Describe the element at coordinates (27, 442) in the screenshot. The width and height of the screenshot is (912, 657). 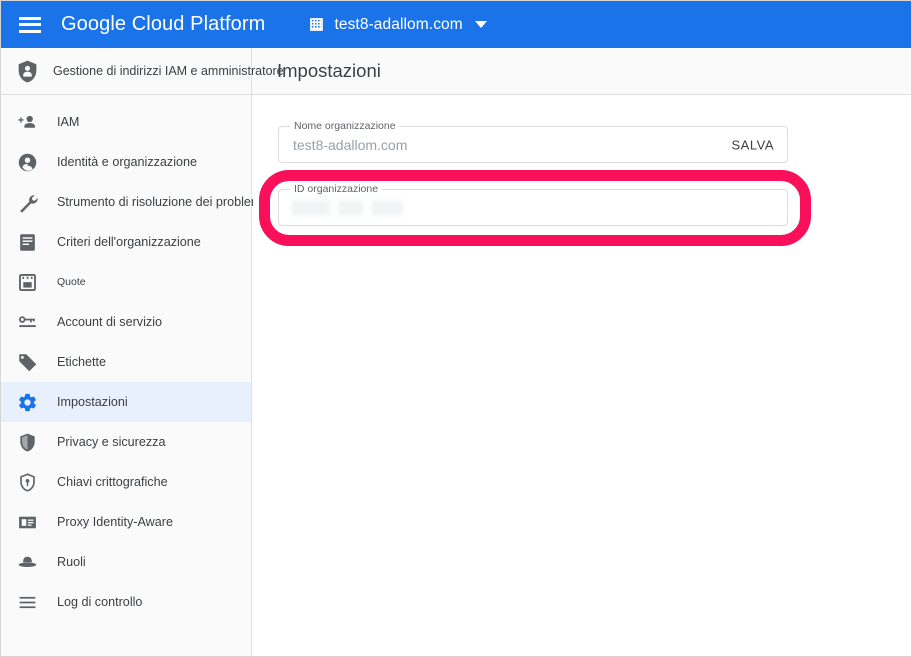
I see `shield-icon` at that location.